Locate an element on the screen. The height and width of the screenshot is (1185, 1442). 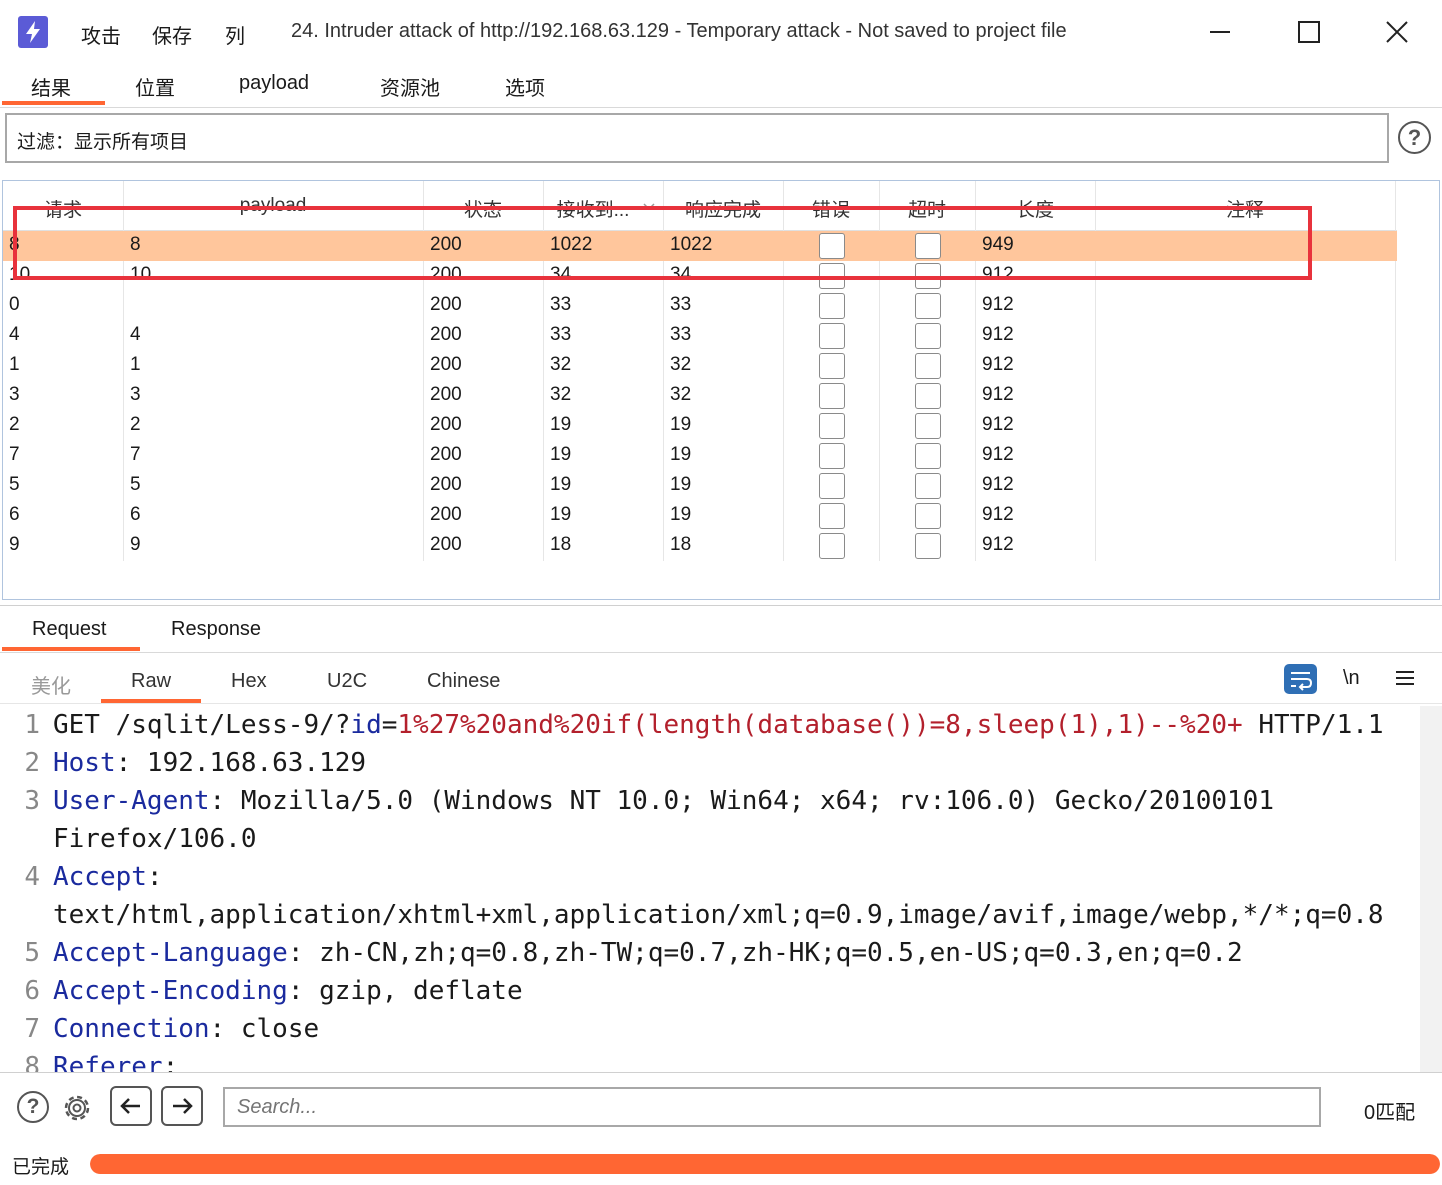
tab-resource-pool: 资源池 is located at coordinates (410, 86).